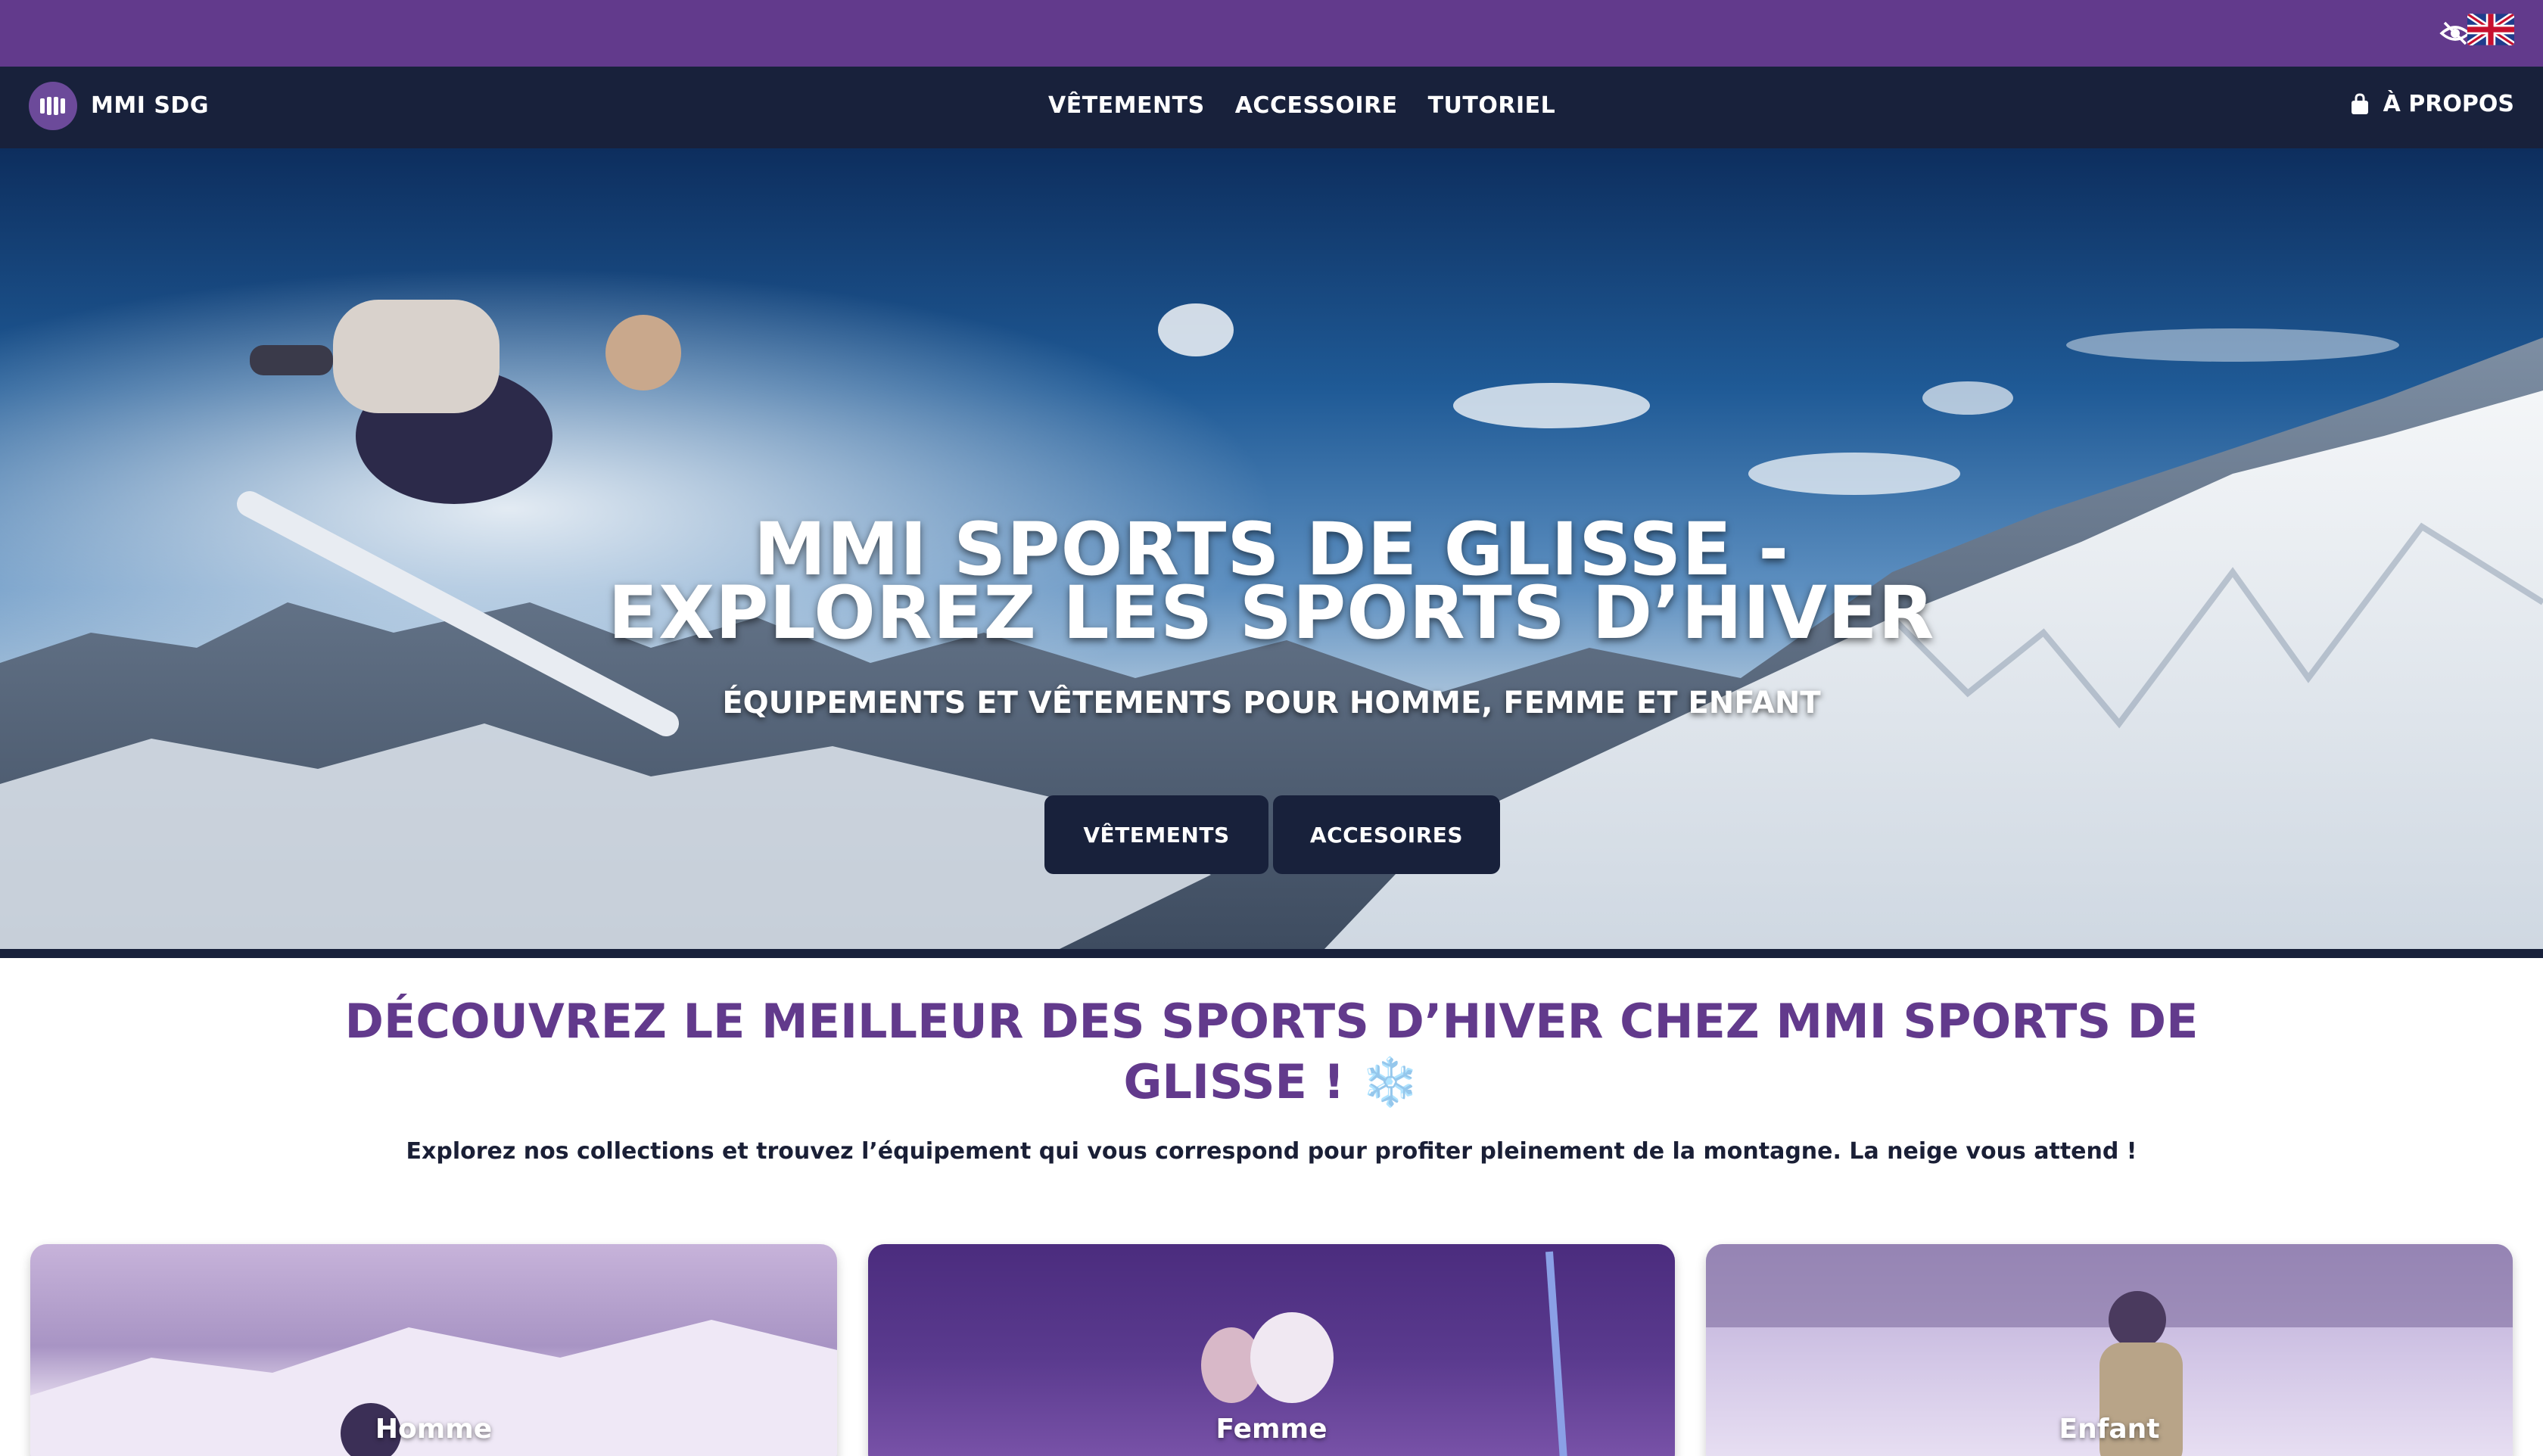  Describe the element at coordinates (2109, 1429) in the screenshot. I see `card-label-enfant: Enfant` at that location.